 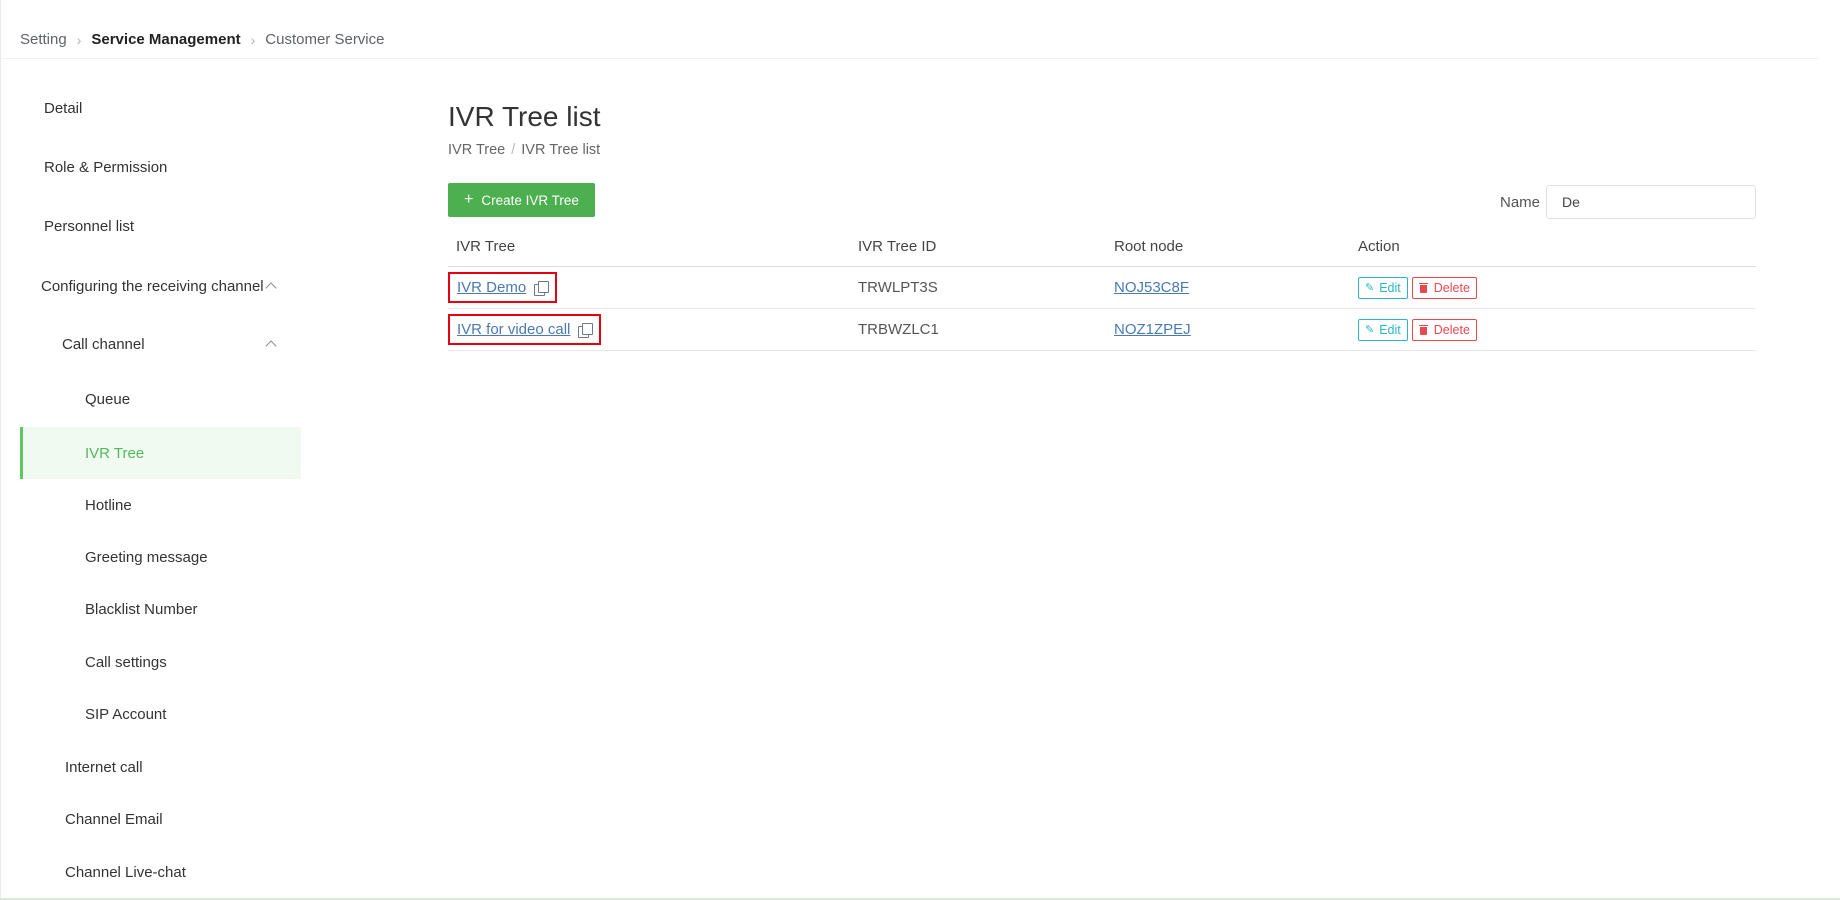 What do you see at coordinates (152, 286) in the screenshot?
I see `sidebar-item-label: Configuring the receiving channel` at bounding box center [152, 286].